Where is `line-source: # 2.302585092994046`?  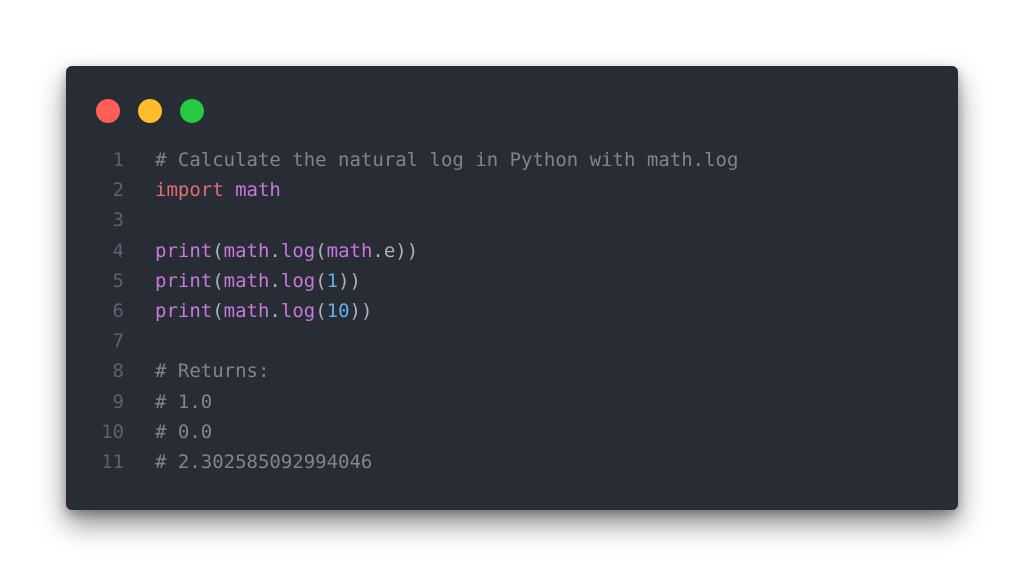
line-source: # 2.302585092994046 is located at coordinates (263, 462).